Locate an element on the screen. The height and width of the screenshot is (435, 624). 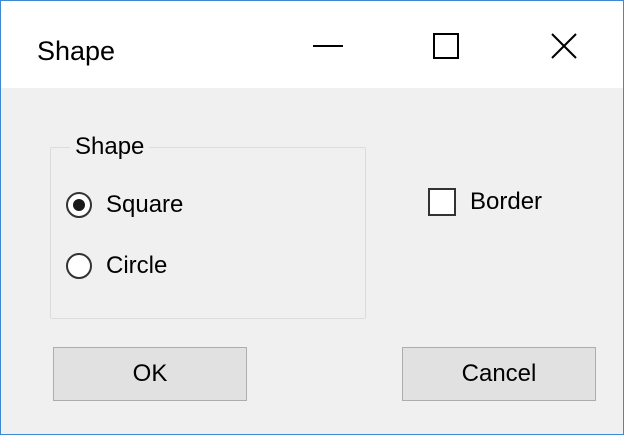
radio-circle-label: Circle is located at coordinates (136, 266).